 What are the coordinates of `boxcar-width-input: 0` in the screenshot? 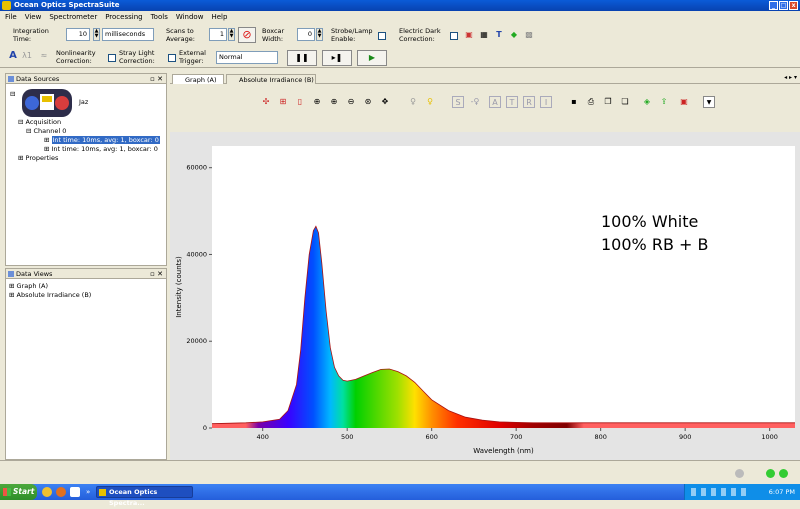 It's located at (306, 34).